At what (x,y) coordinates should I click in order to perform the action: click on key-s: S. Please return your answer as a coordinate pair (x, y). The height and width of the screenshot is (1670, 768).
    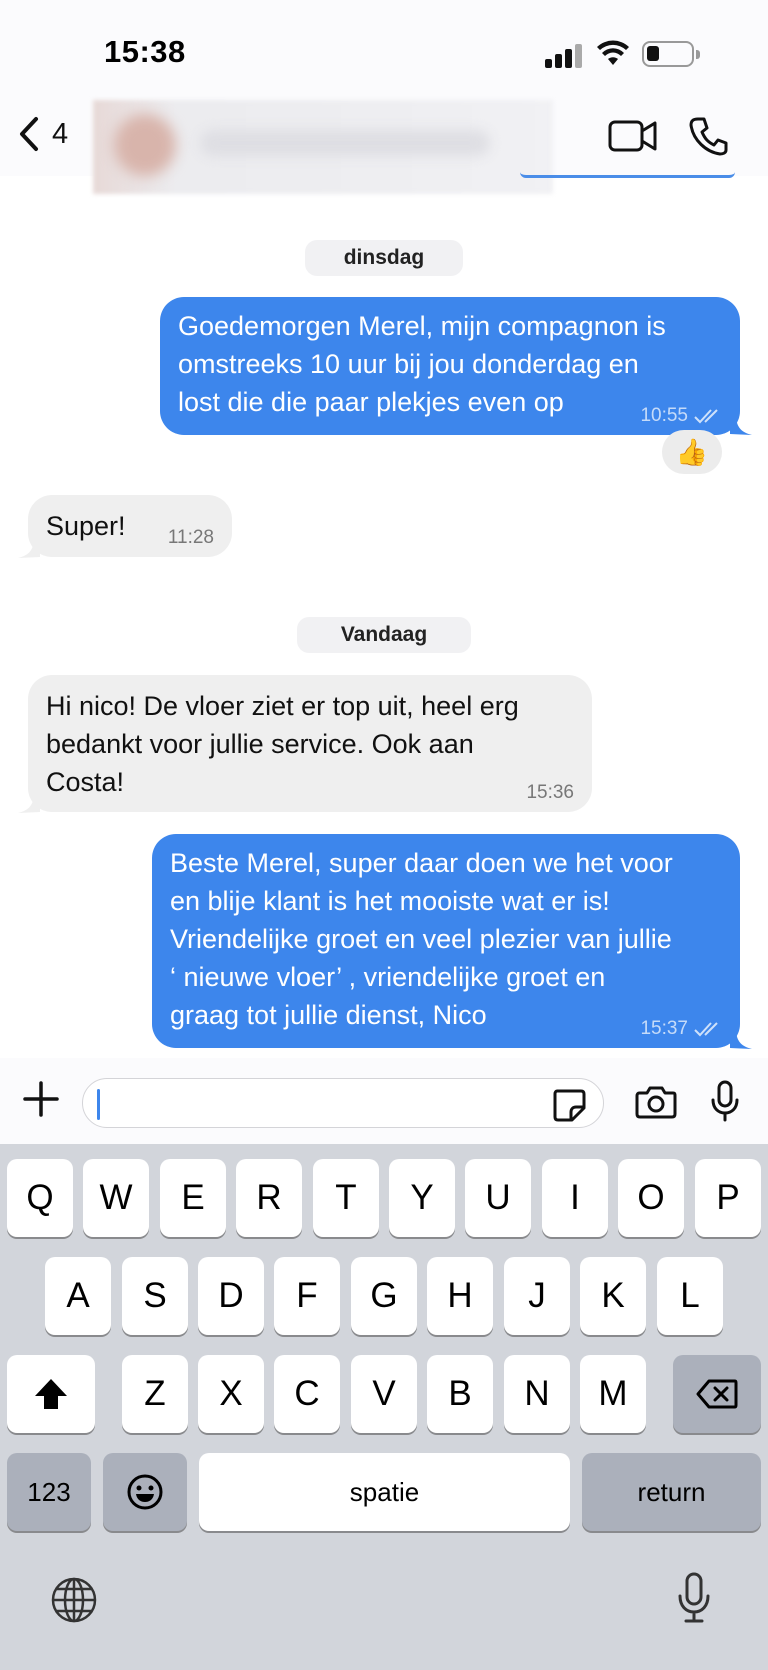
    Looking at the image, I should click on (155, 1296).